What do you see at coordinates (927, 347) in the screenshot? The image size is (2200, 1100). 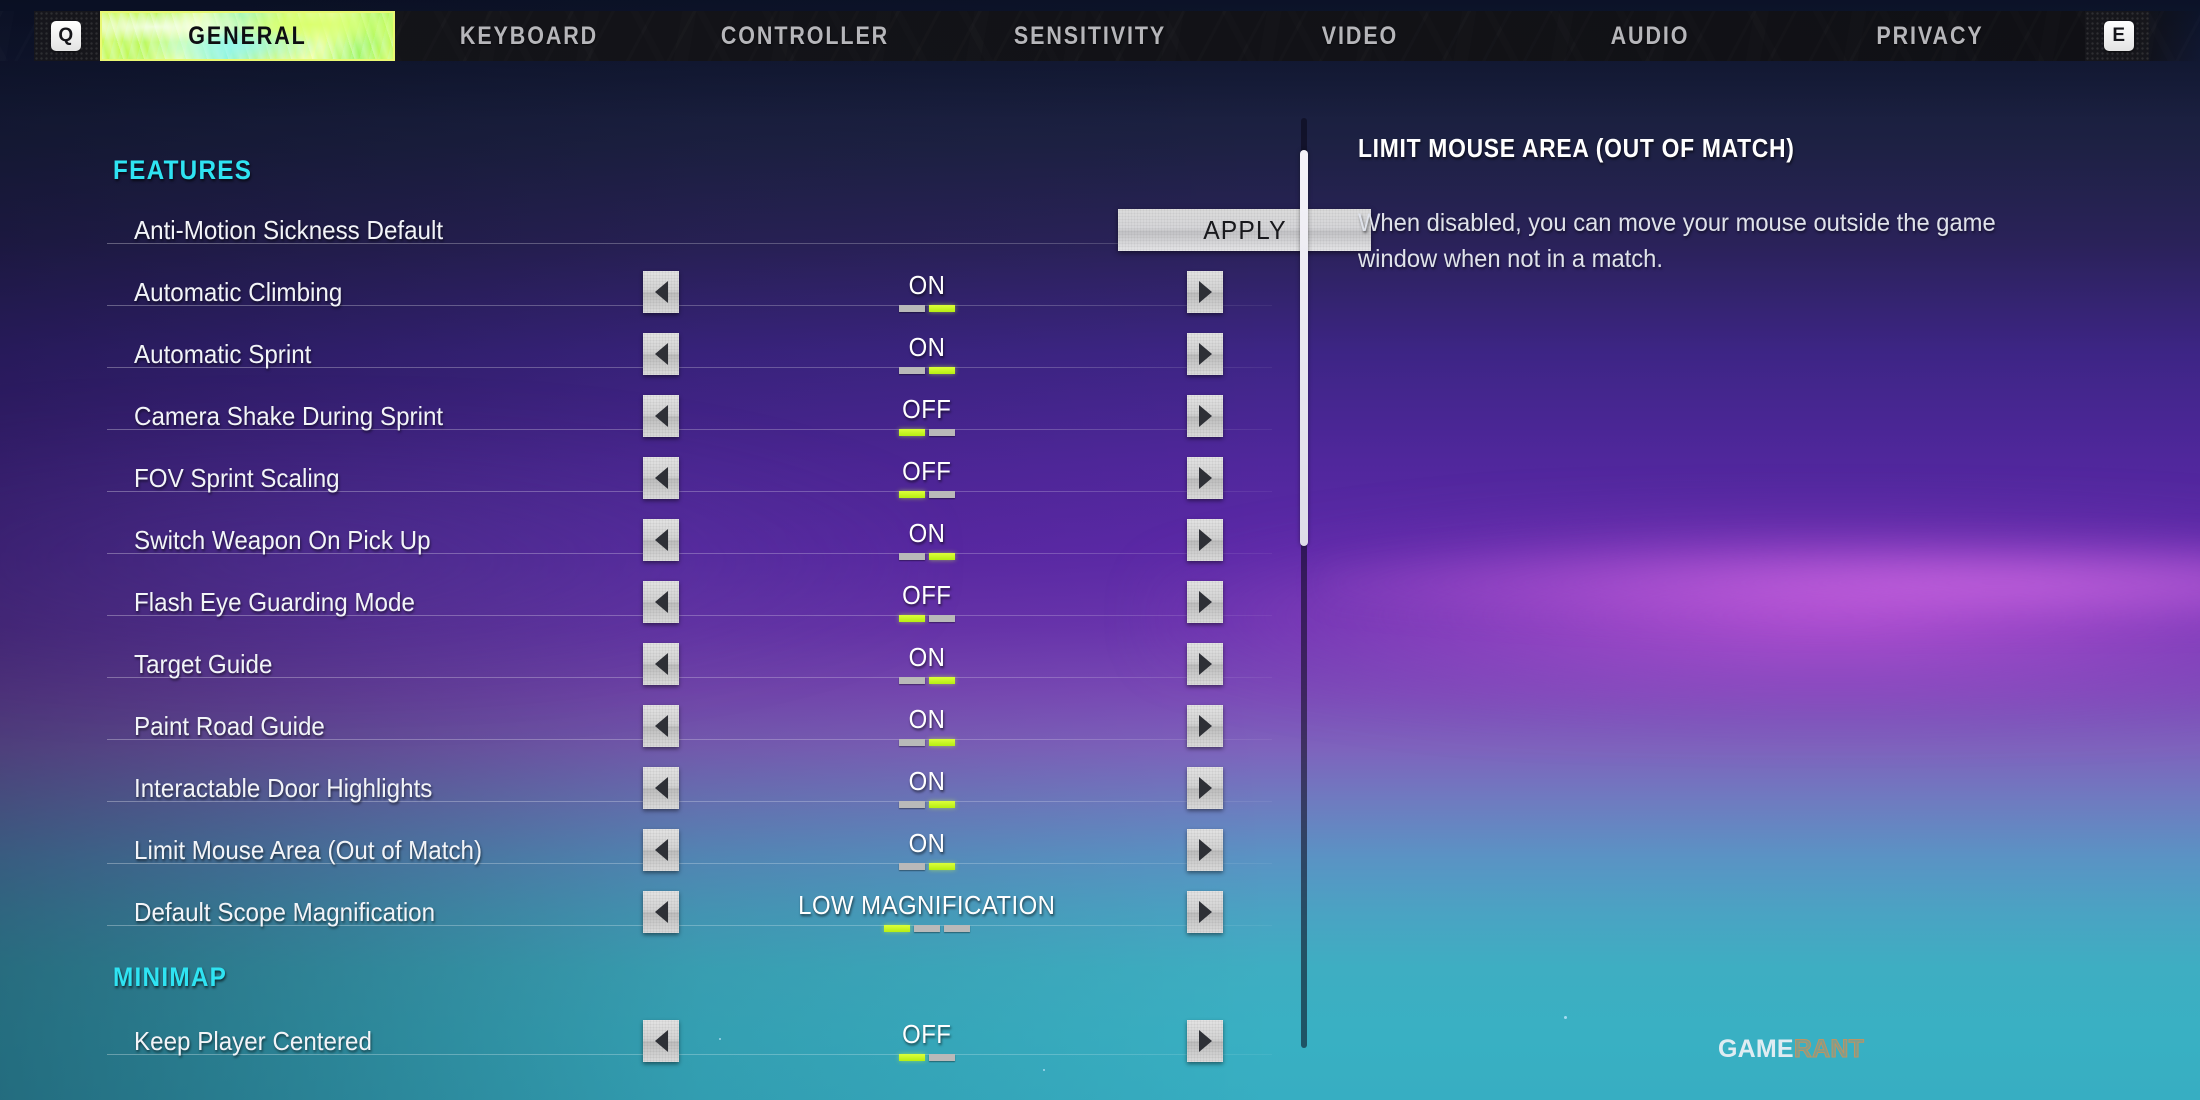 I see `setting-value: ON` at bounding box center [927, 347].